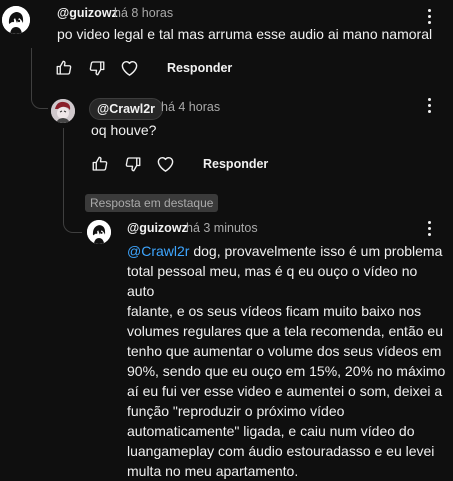 The width and height of the screenshot is (453, 481). What do you see at coordinates (152, 203) in the screenshot?
I see `featured-reply-badge: Resposta em destaque` at bounding box center [152, 203].